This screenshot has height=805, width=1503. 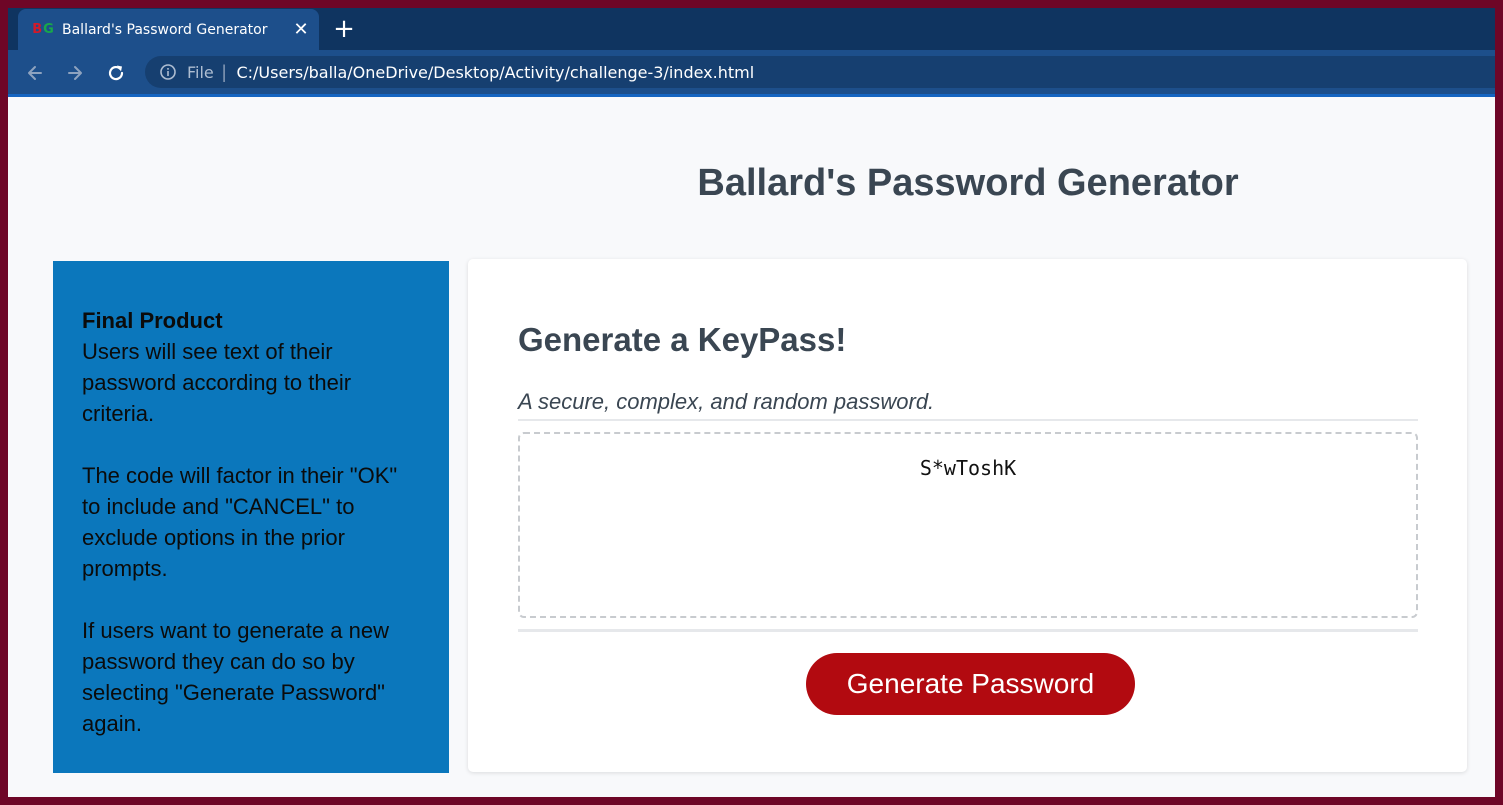 What do you see at coordinates (152, 320) in the screenshot?
I see `sidebar-heading: Final Product` at bounding box center [152, 320].